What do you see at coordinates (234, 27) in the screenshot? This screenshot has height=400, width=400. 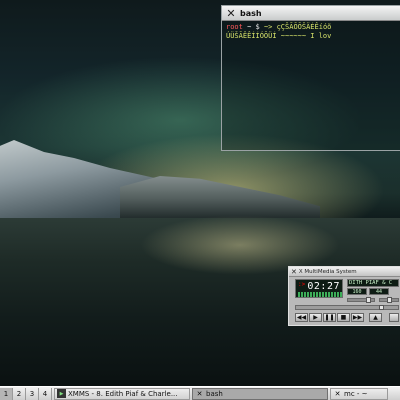 I see `prompt-user: root` at bounding box center [234, 27].